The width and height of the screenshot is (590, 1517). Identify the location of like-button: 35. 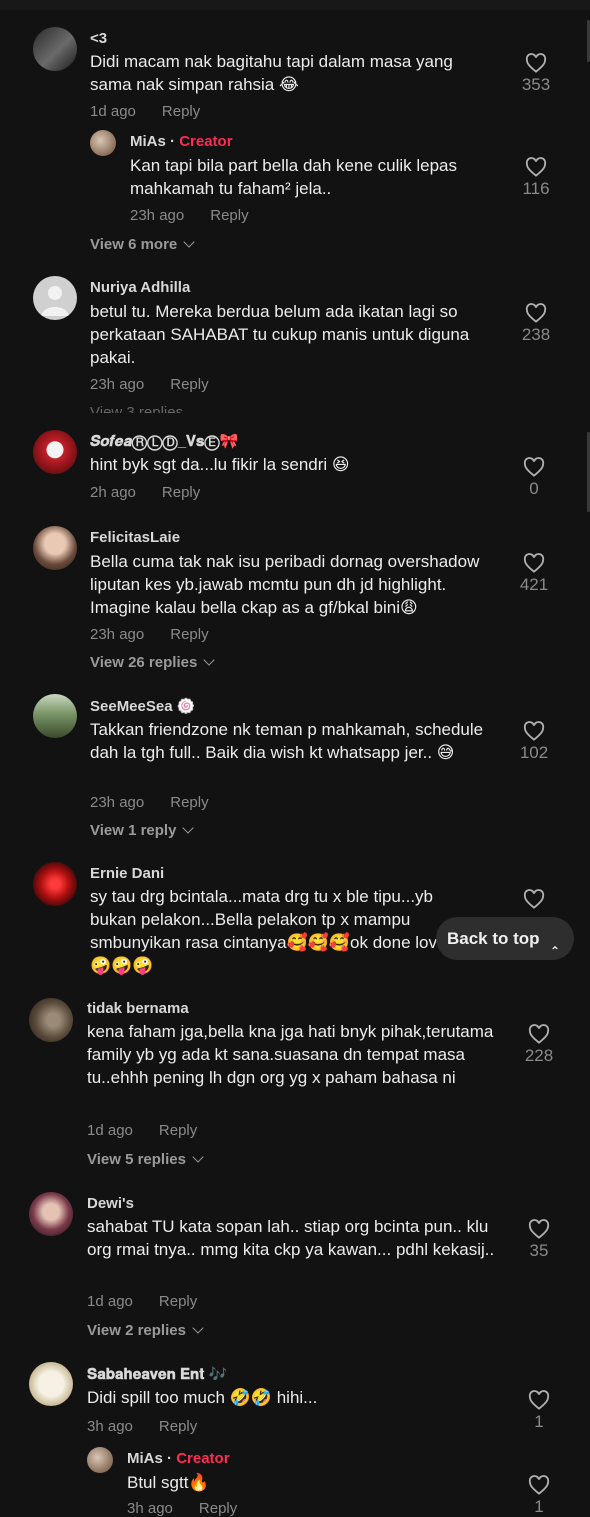
(539, 1240).